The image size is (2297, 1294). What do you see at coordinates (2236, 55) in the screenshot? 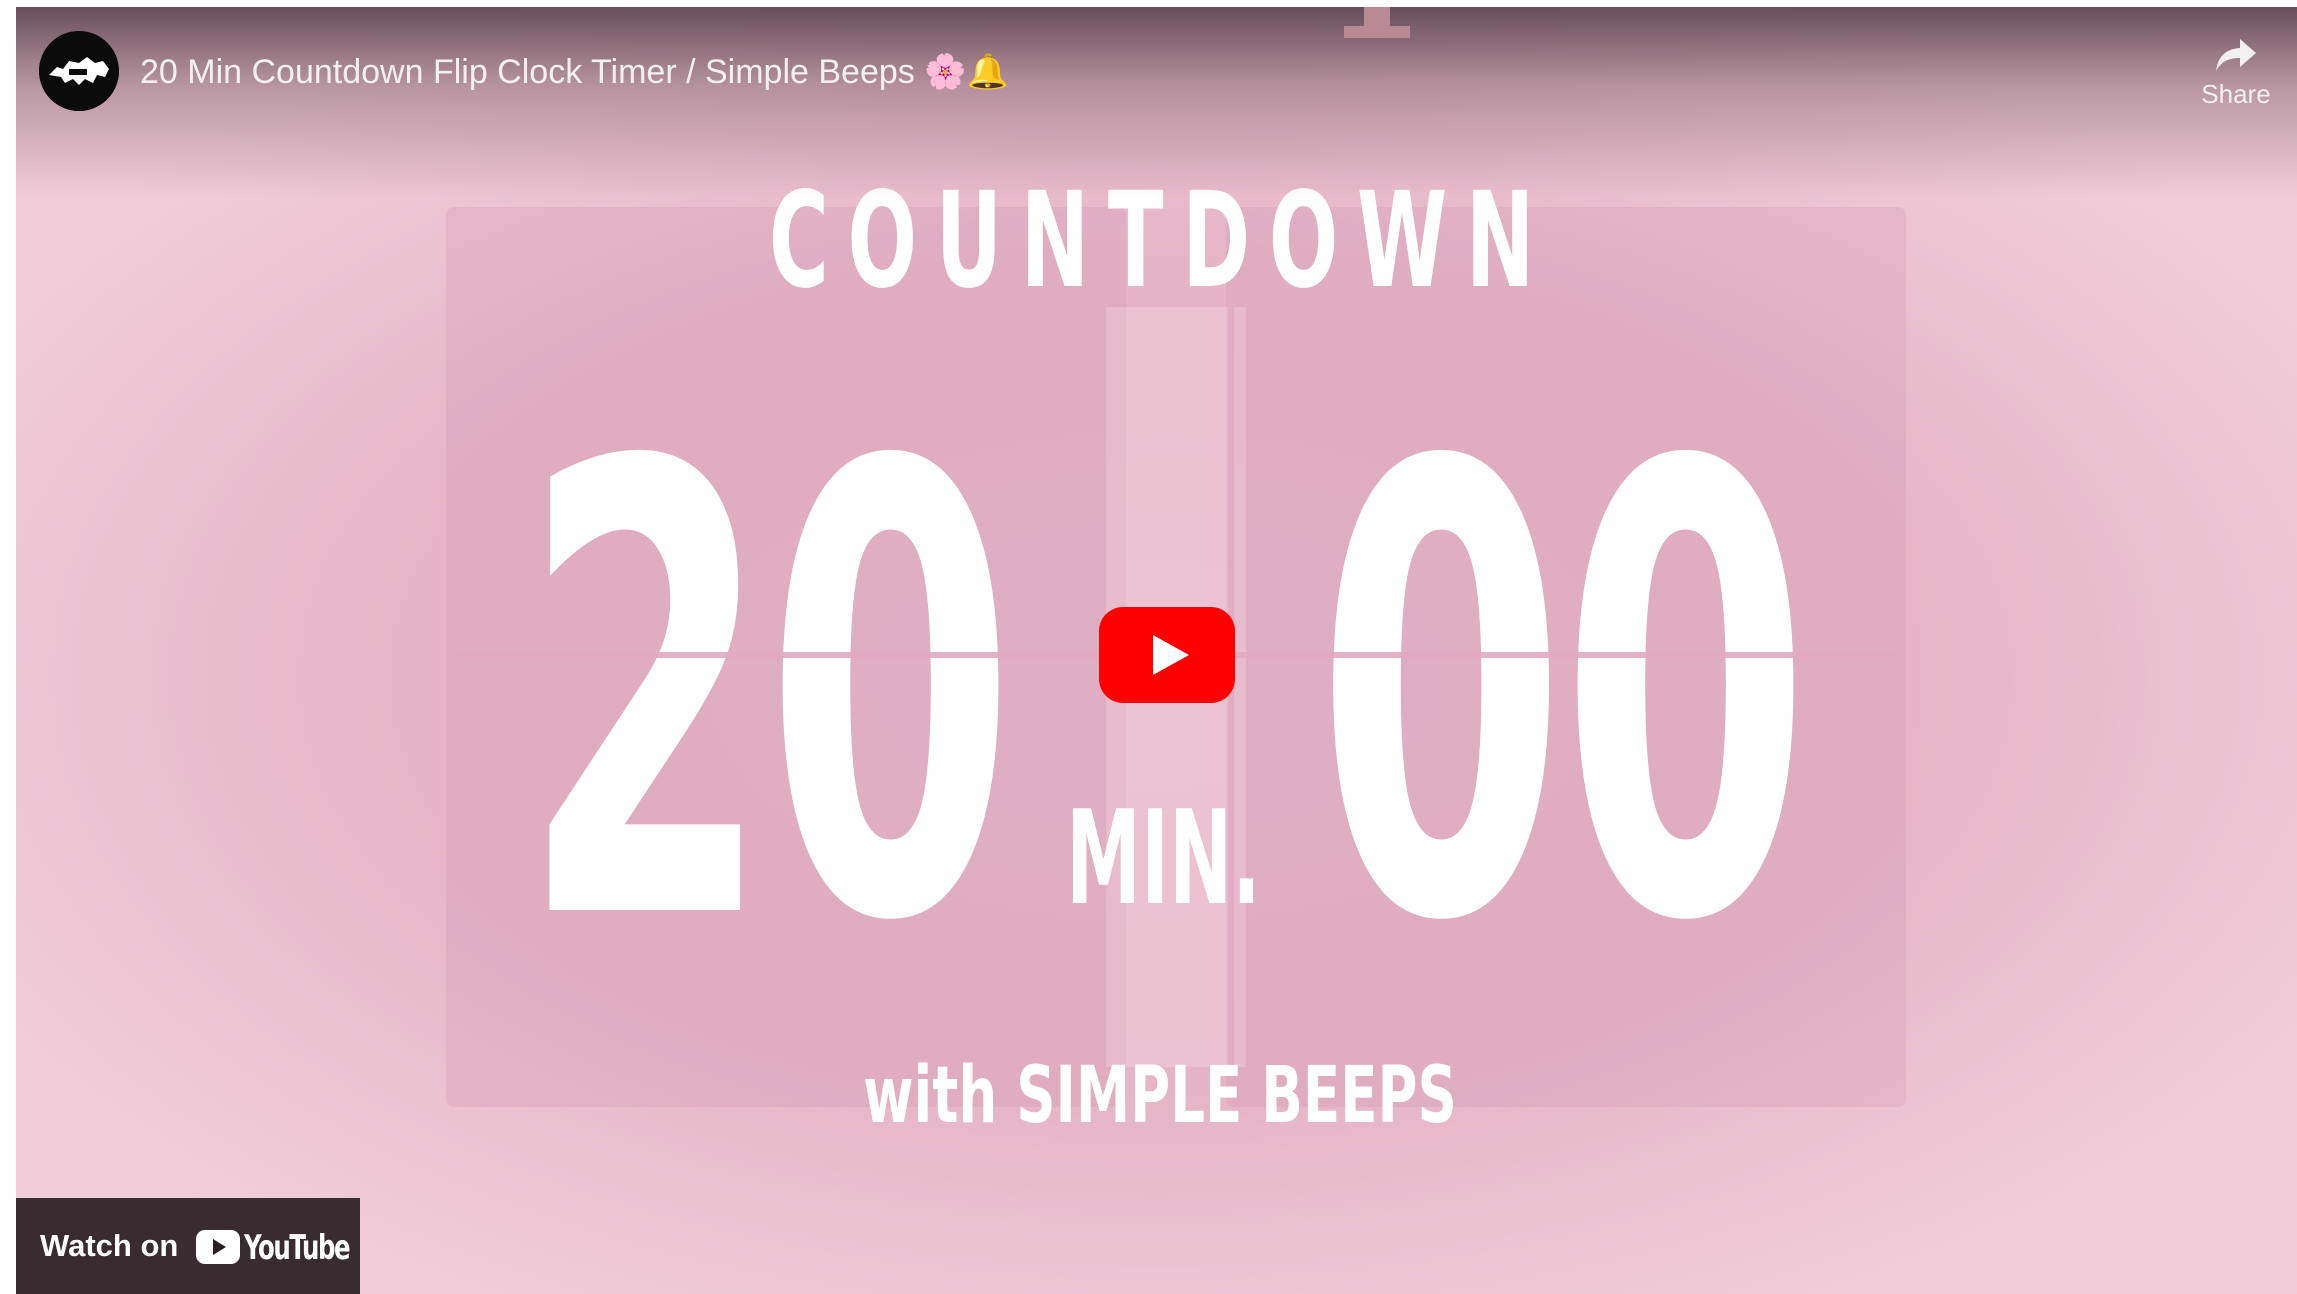
I see `share-arrow-icon` at bounding box center [2236, 55].